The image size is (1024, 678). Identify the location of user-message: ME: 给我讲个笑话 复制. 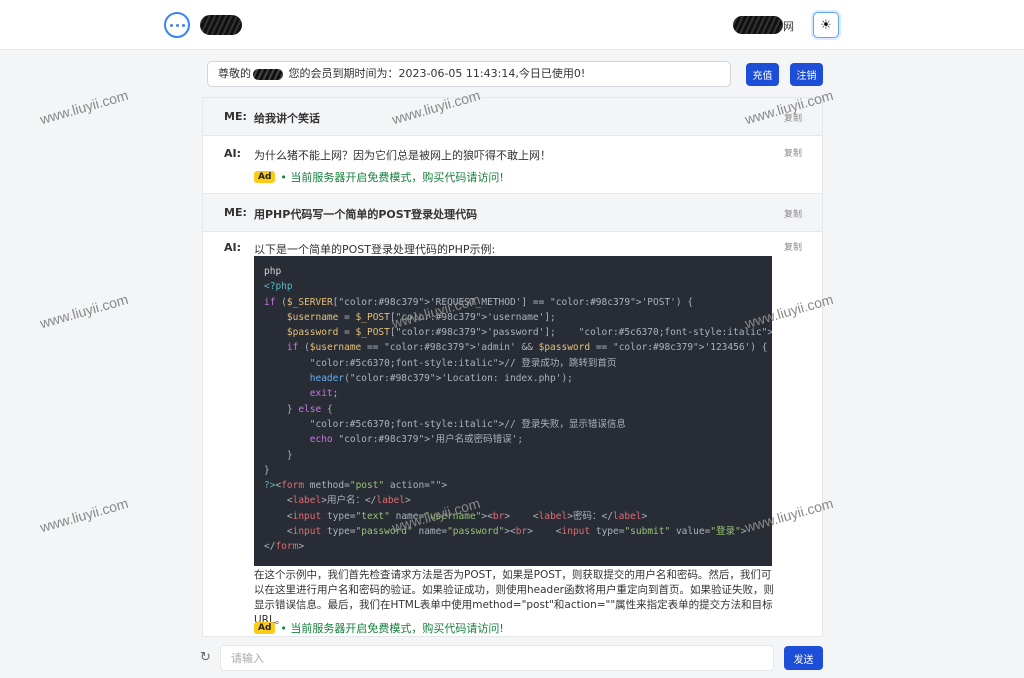
(512, 117).